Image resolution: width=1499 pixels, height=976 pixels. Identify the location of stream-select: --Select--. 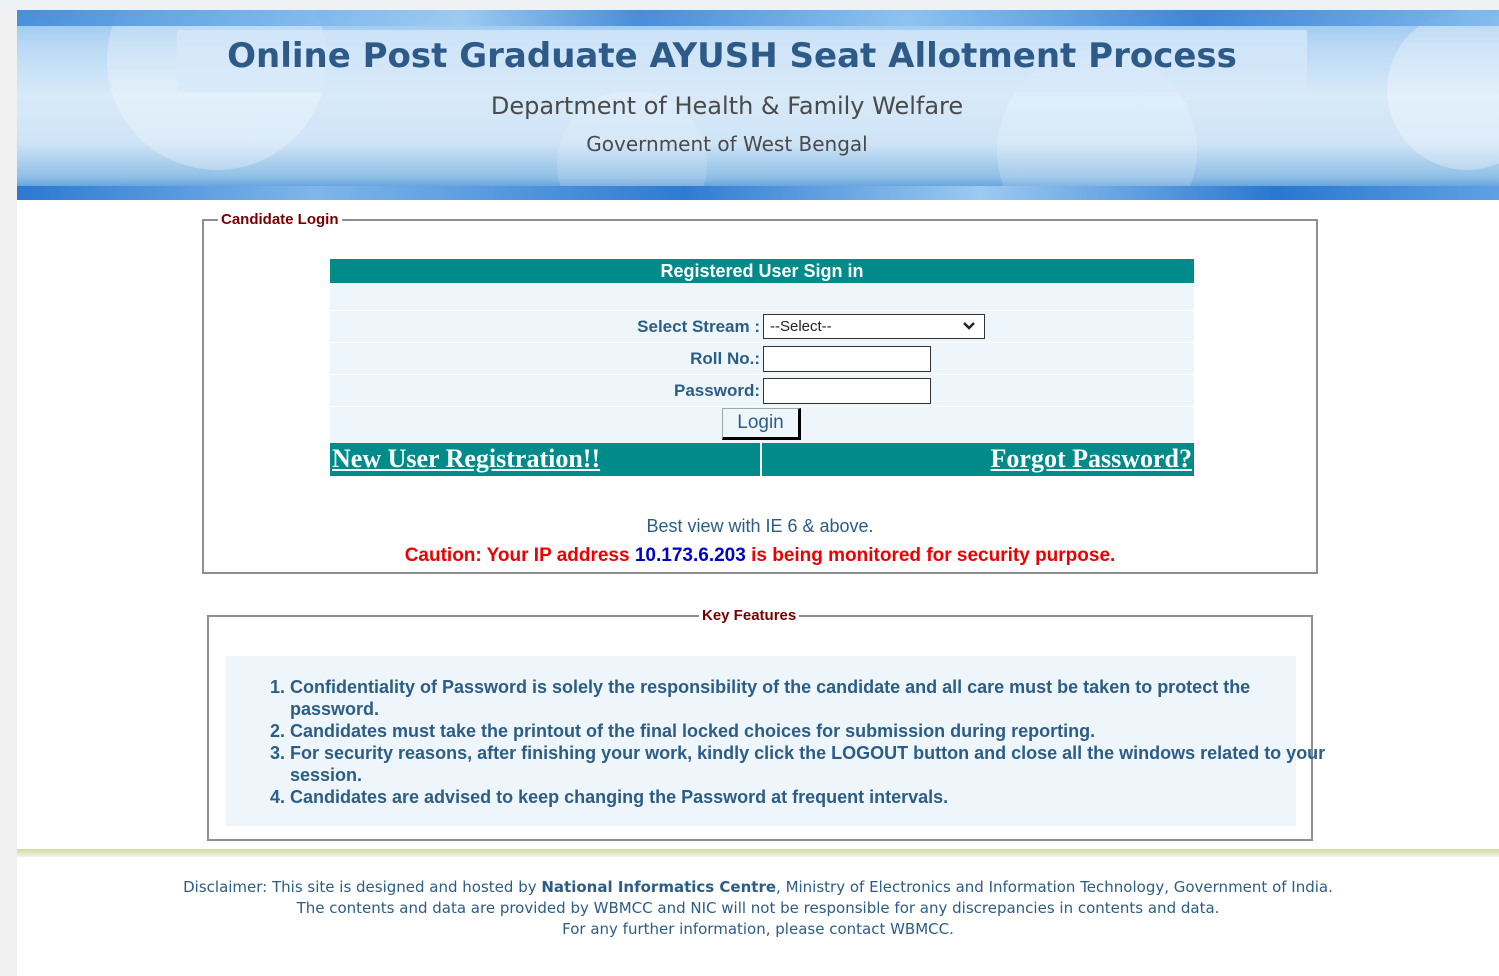
(874, 326).